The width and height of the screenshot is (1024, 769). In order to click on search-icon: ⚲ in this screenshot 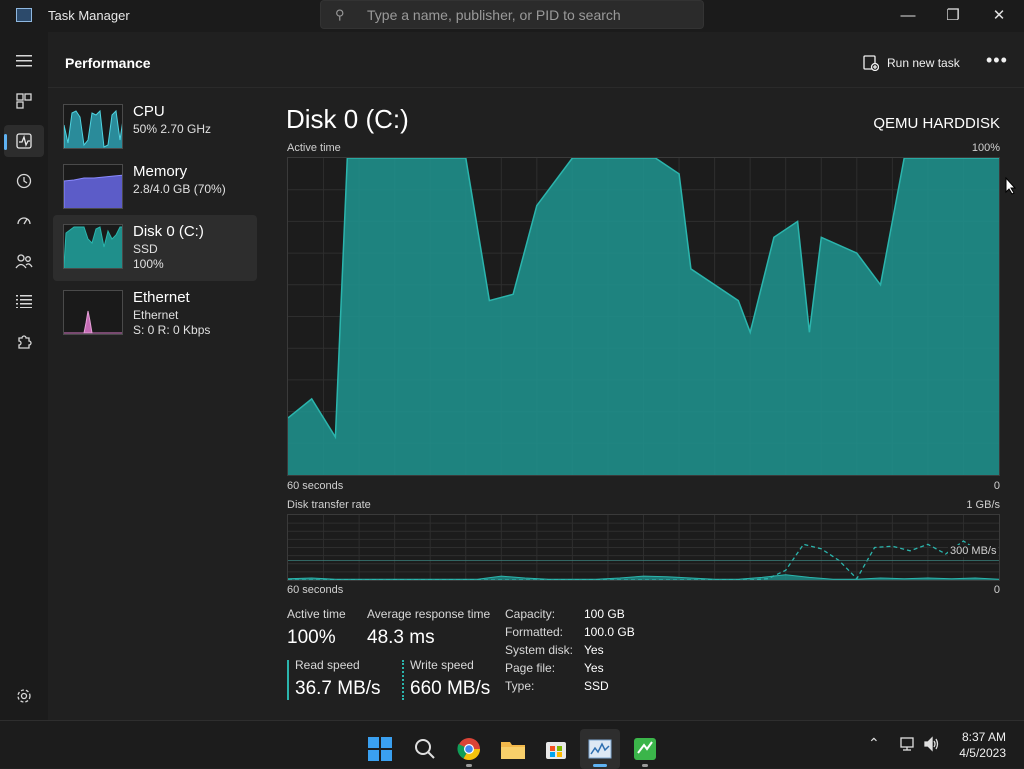, I will do `click(340, 14)`.